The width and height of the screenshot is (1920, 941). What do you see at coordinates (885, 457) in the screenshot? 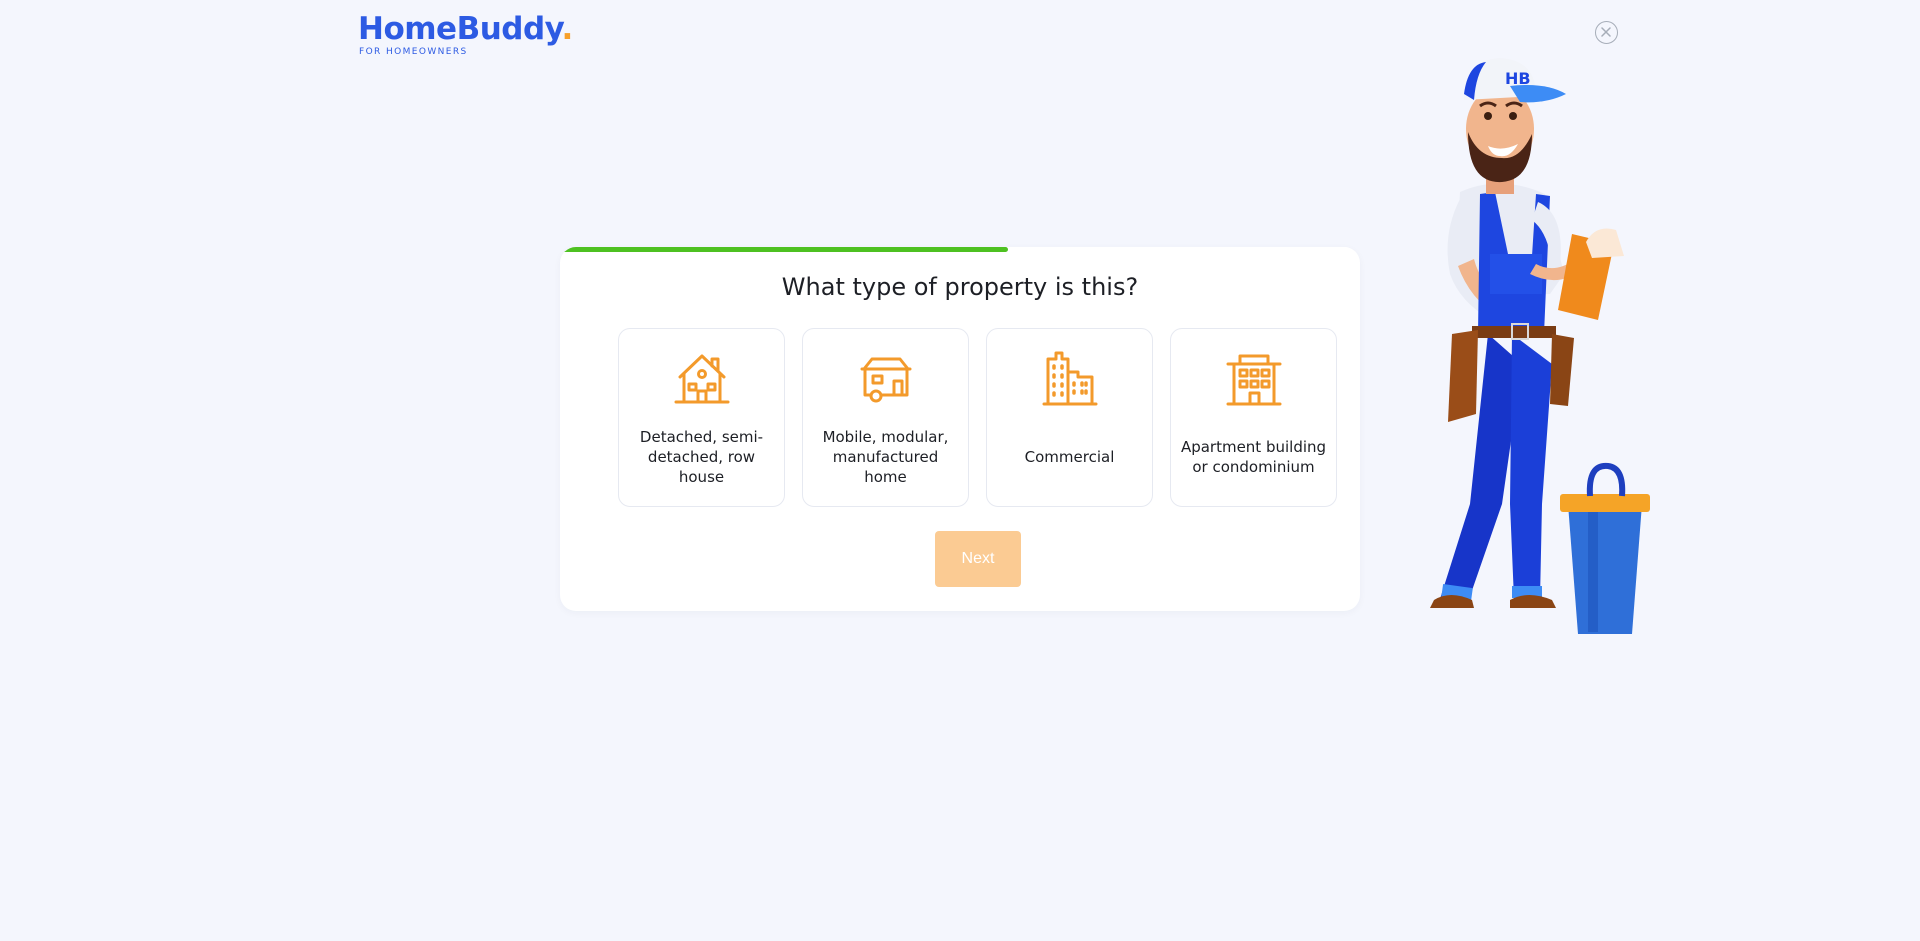
I see `option-label: Mobile, modular, manufactured home` at bounding box center [885, 457].